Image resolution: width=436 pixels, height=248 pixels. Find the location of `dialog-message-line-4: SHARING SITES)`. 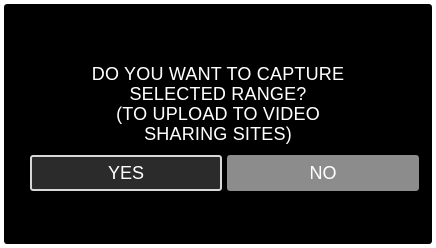

dialog-message-line-4: SHARING SITES) is located at coordinates (218, 134).